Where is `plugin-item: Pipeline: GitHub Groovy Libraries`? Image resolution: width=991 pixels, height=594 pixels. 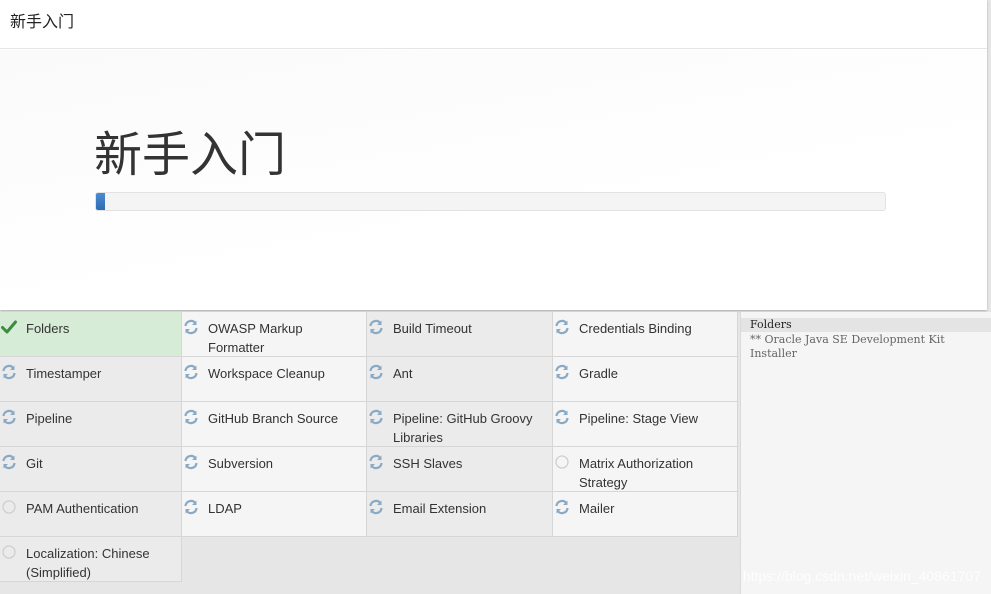
plugin-item: Pipeline: GitHub Groovy Libraries is located at coordinates (460, 424).